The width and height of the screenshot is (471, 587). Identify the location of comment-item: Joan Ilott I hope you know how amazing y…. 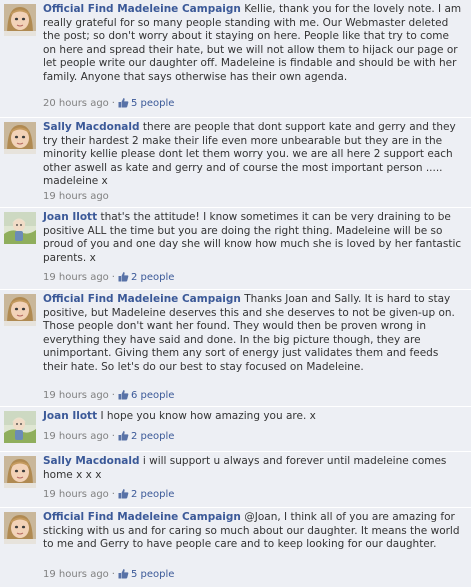
(235, 429).